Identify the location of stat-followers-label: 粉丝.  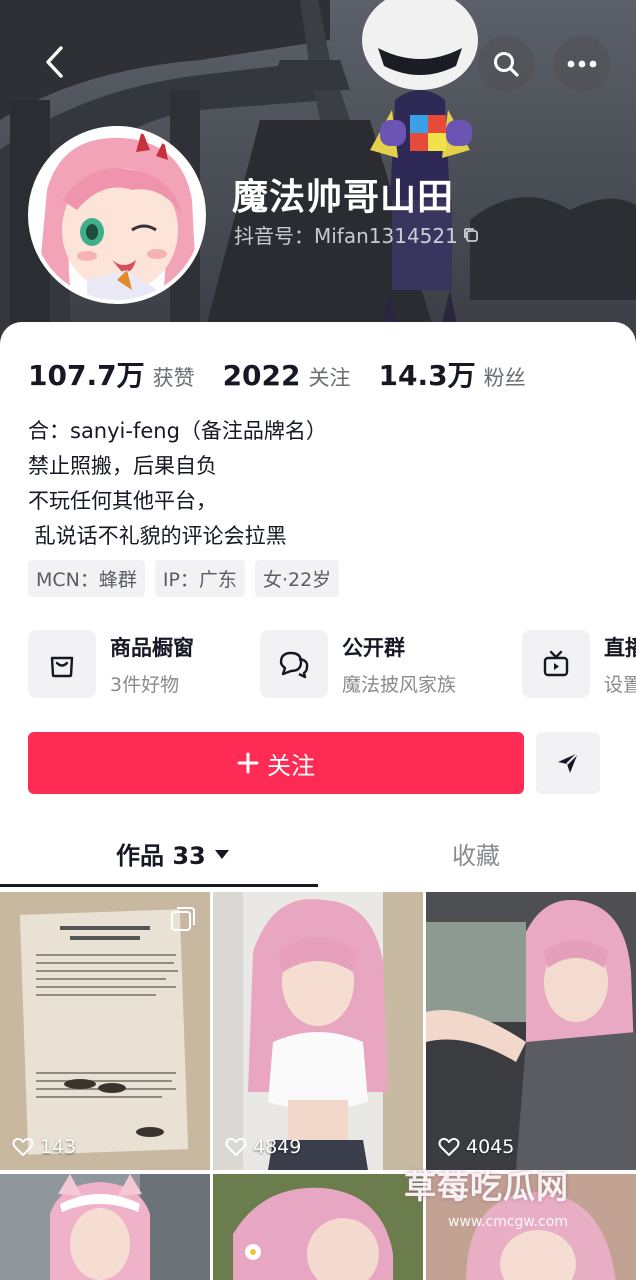
(504, 378).